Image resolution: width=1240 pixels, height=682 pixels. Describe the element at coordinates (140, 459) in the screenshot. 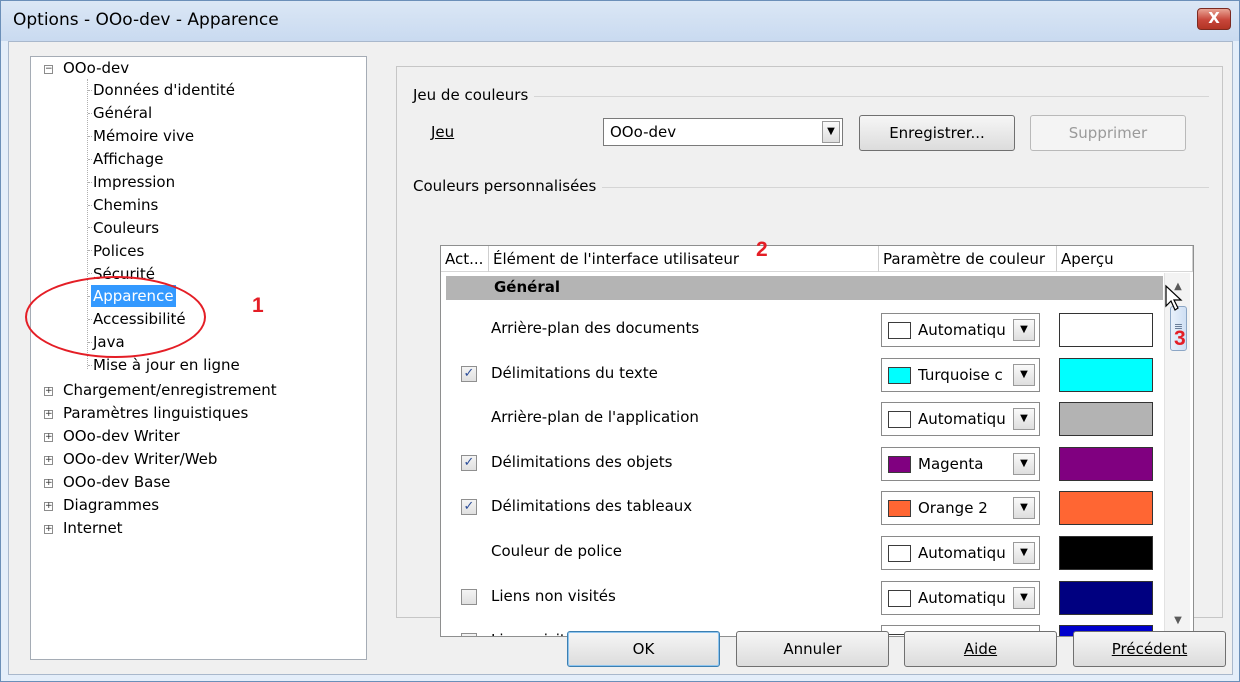

I see `tree-item-writer-web: OOo-dev Writer/Web` at that location.